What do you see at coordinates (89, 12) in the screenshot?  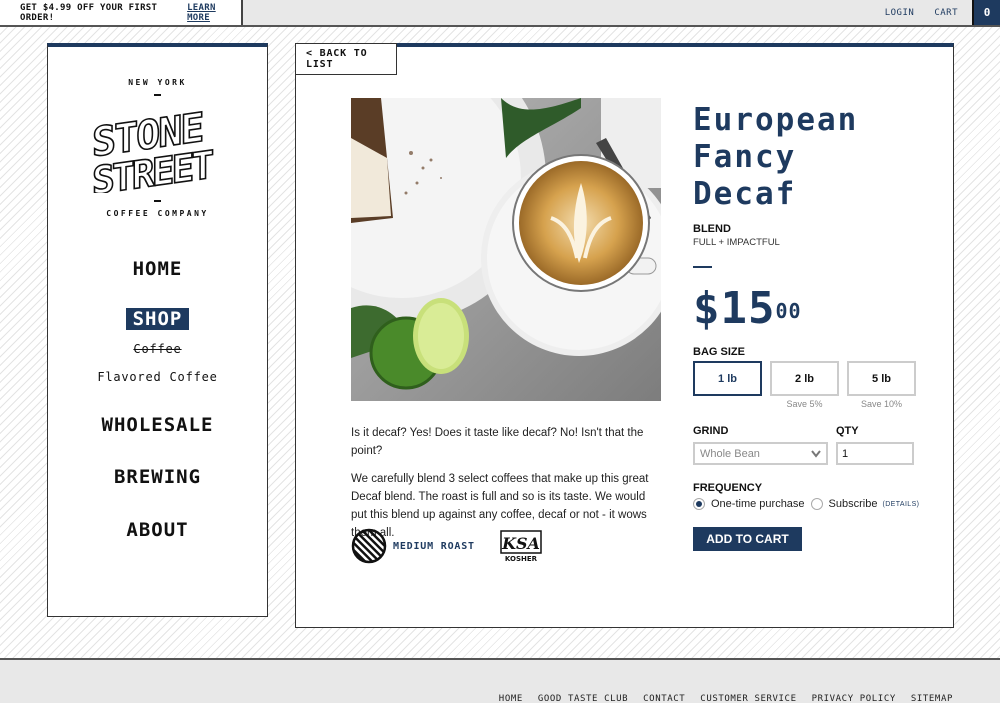 I see `promo-text: GET $4.99 OFF YOUR FIRST ORDER!` at bounding box center [89, 12].